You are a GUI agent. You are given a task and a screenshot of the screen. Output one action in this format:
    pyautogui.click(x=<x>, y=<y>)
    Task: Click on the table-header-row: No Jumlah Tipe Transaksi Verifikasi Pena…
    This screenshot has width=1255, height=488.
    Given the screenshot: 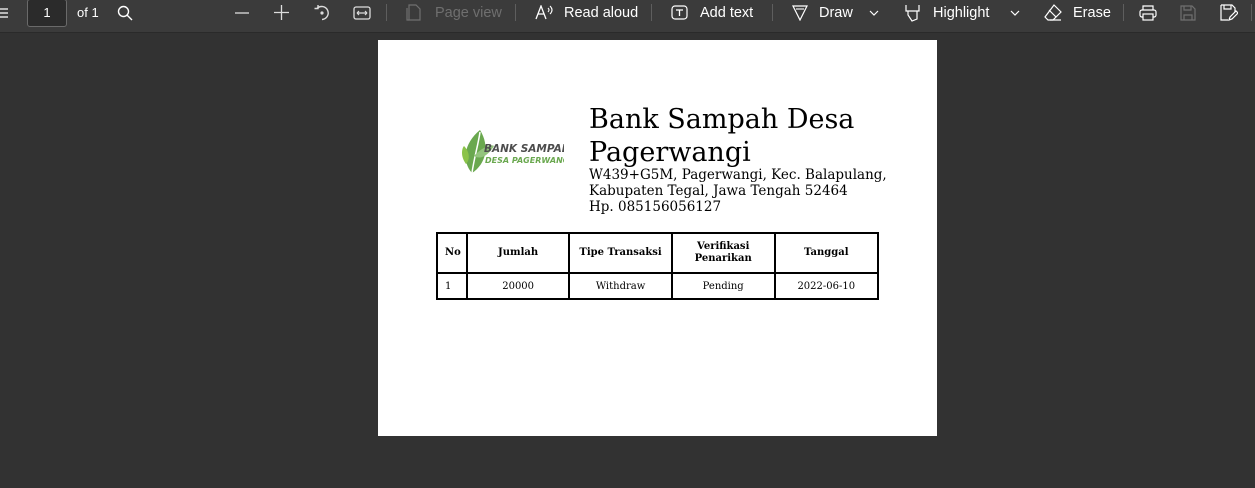 What is the action you would take?
    pyautogui.click(x=658, y=253)
    